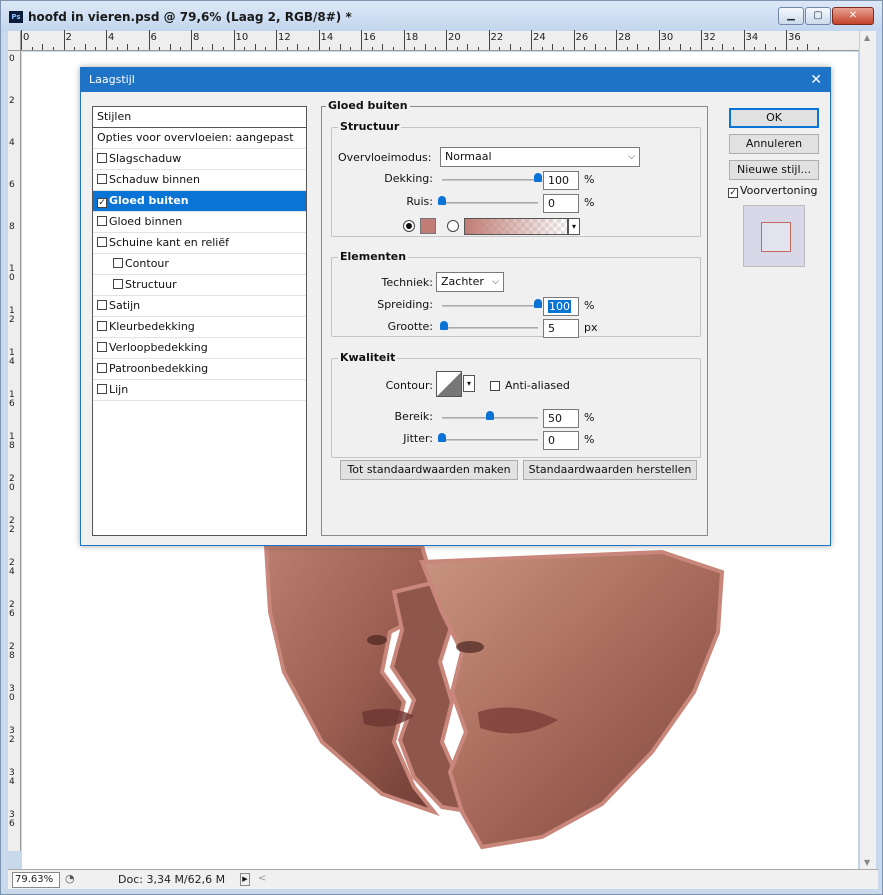 This screenshot has width=883, height=895. Describe the element at coordinates (36, 880) in the screenshot. I see `zoom-level-field: 79.63%` at that location.